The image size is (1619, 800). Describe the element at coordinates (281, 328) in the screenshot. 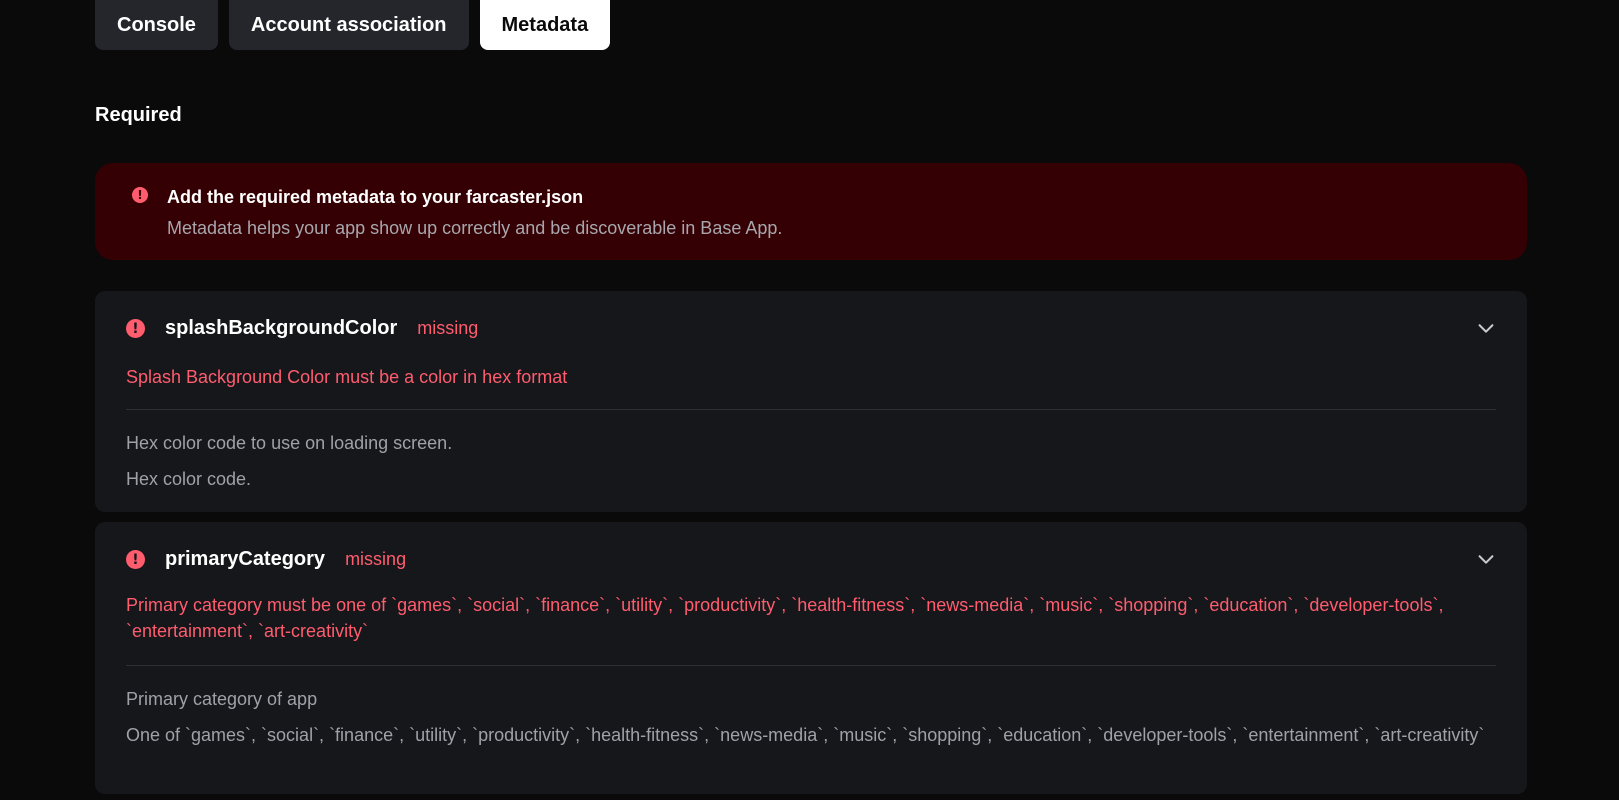

I see `field-name: splashBackgroundColor` at that location.